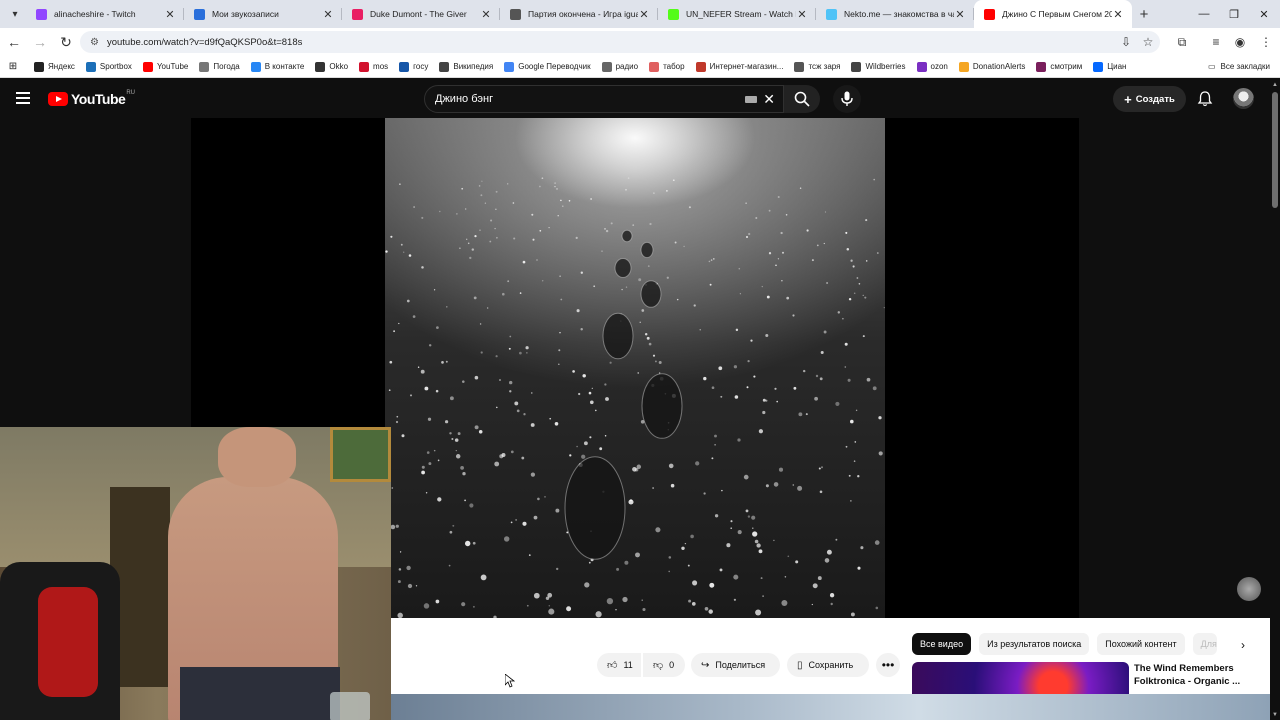  What do you see at coordinates (1249, 589) in the screenshot?
I see `floating-widget-icon` at bounding box center [1249, 589].